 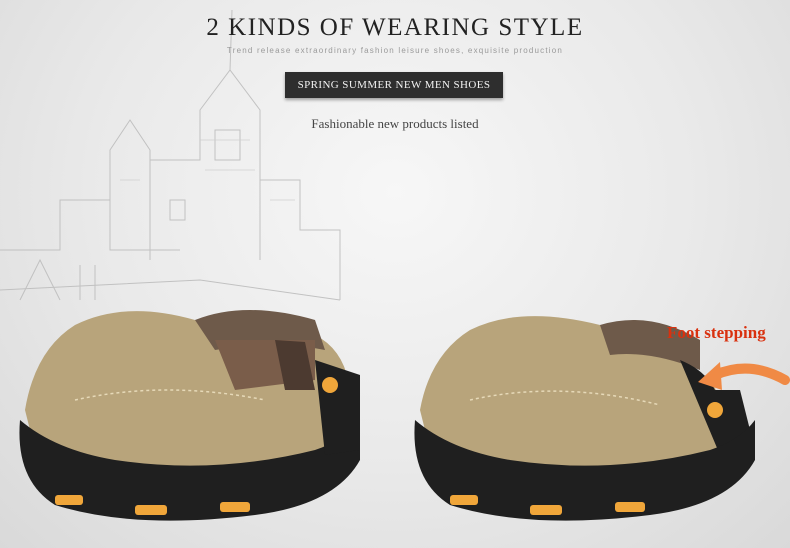 What do you see at coordinates (744, 376) in the screenshot?
I see `curved-arrow-icon` at bounding box center [744, 376].